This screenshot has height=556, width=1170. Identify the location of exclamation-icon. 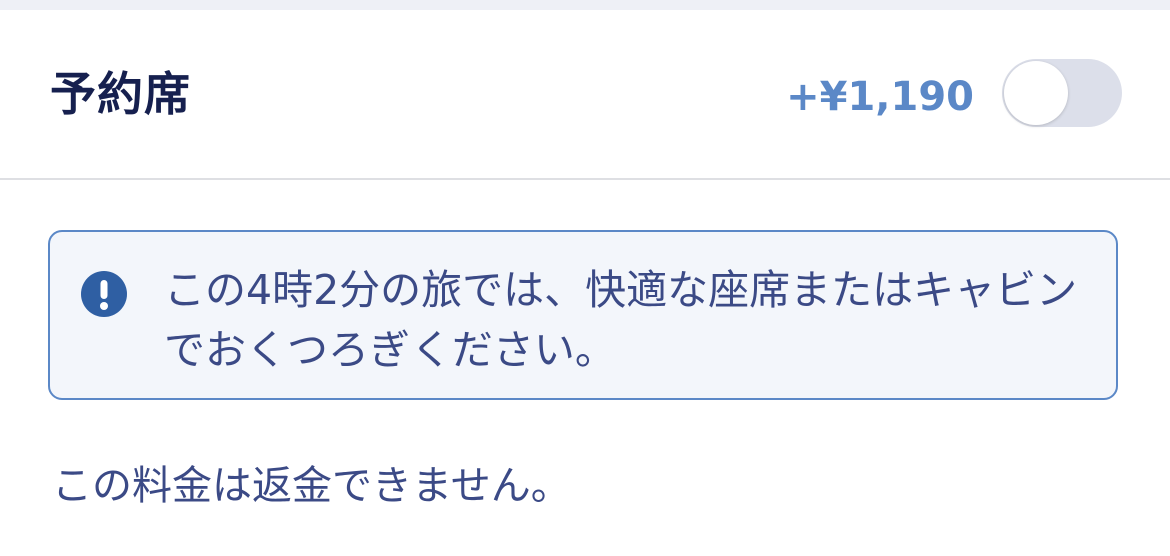
(104, 294).